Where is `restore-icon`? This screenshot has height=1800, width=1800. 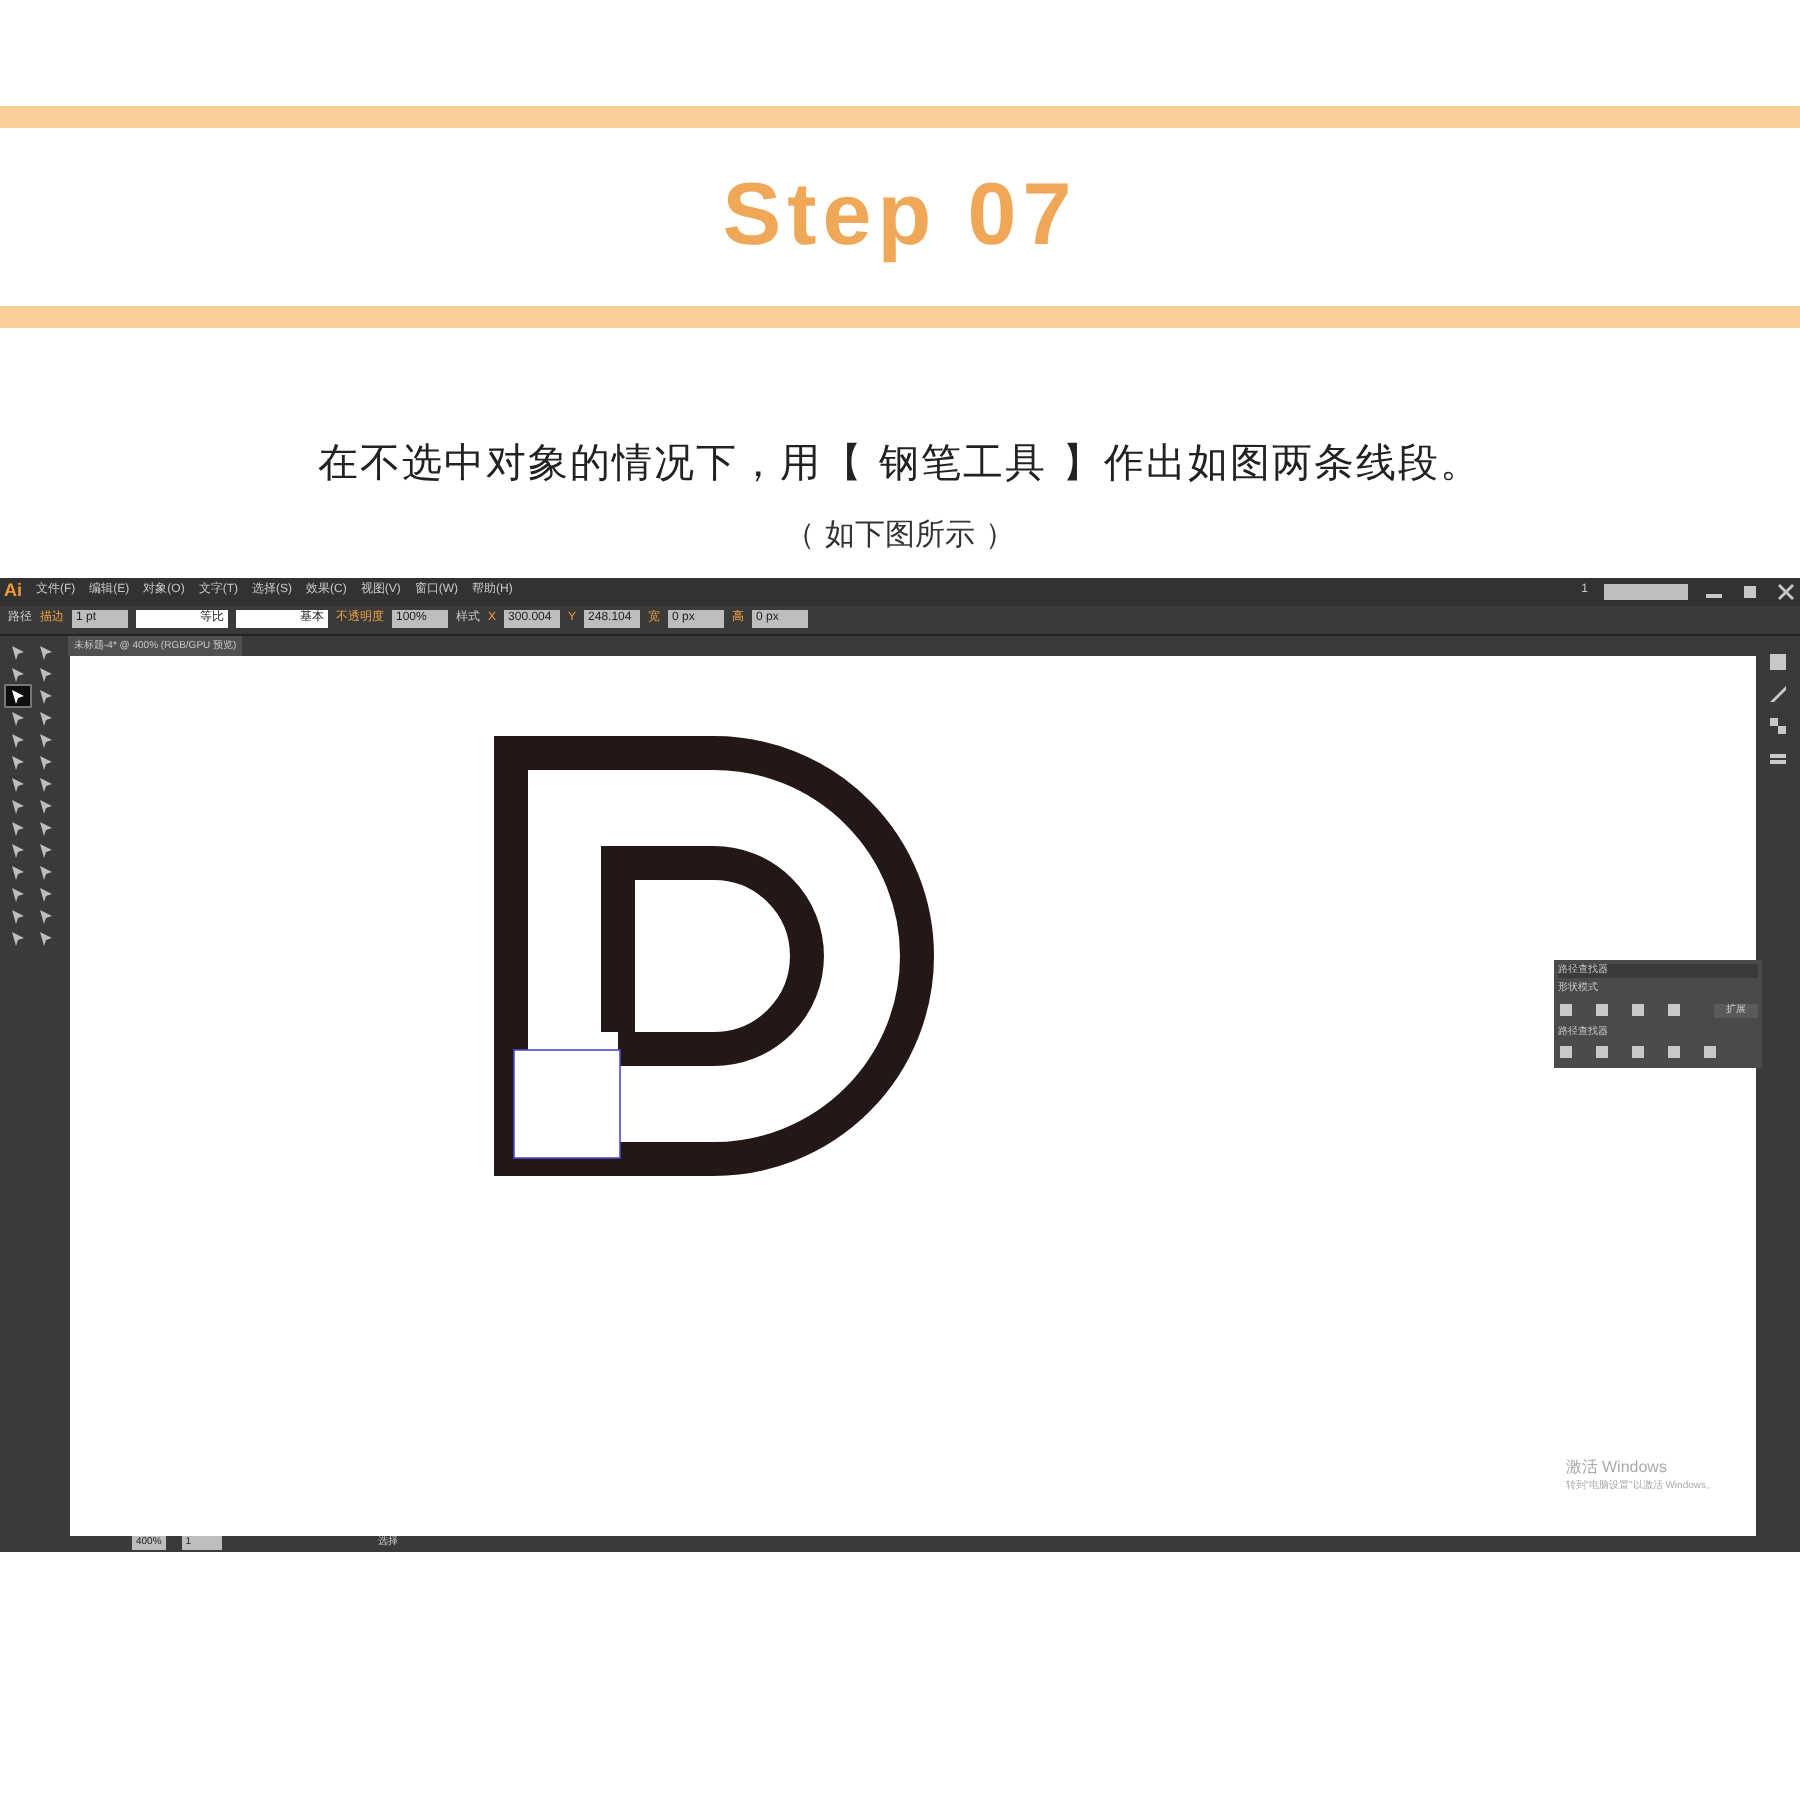 restore-icon is located at coordinates (1750, 591).